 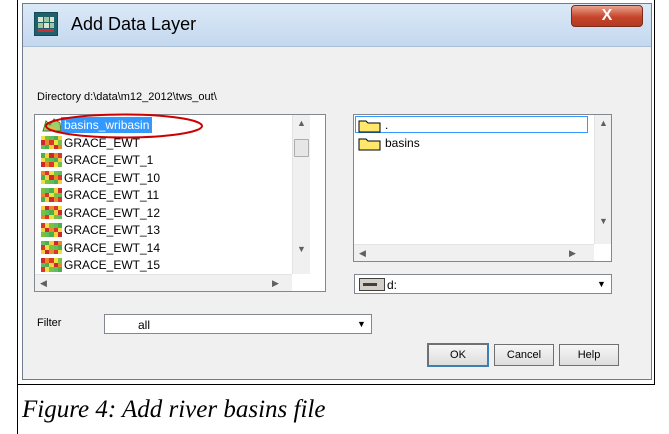 I want to click on drive-value: d:, so click(x=392, y=285).